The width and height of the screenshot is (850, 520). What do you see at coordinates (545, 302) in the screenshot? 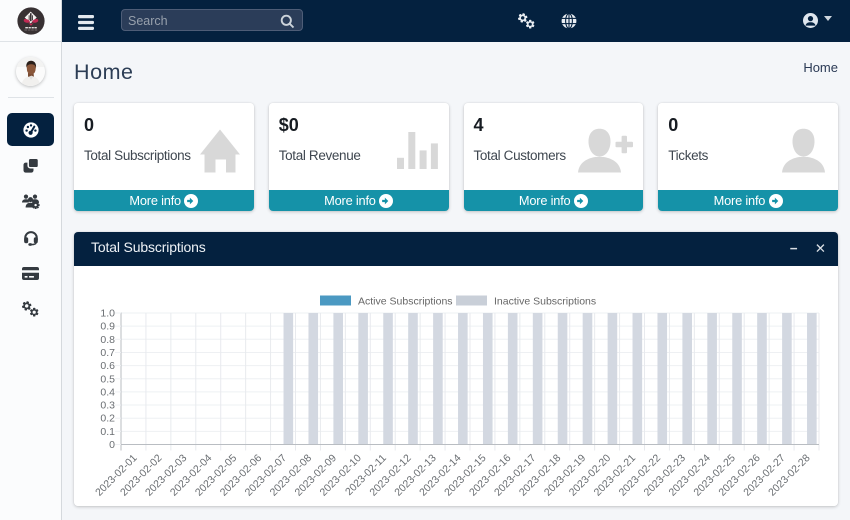
I see `svg-text: Inactive Subscriptions` at bounding box center [545, 302].